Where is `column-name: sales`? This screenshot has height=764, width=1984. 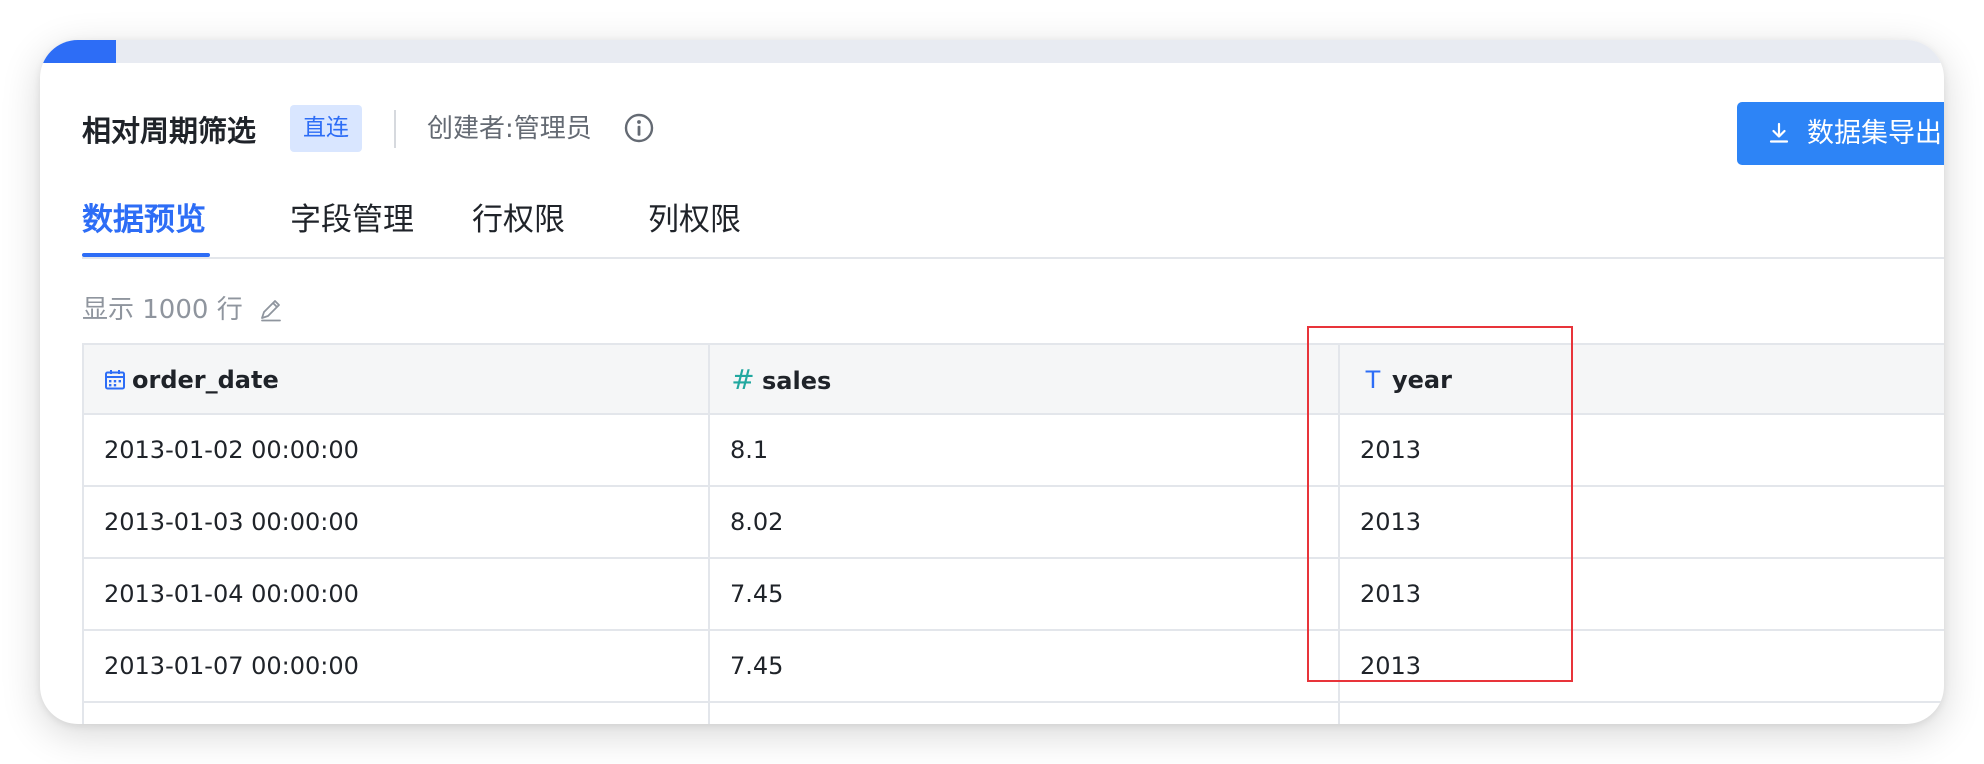 column-name: sales is located at coordinates (797, 381).